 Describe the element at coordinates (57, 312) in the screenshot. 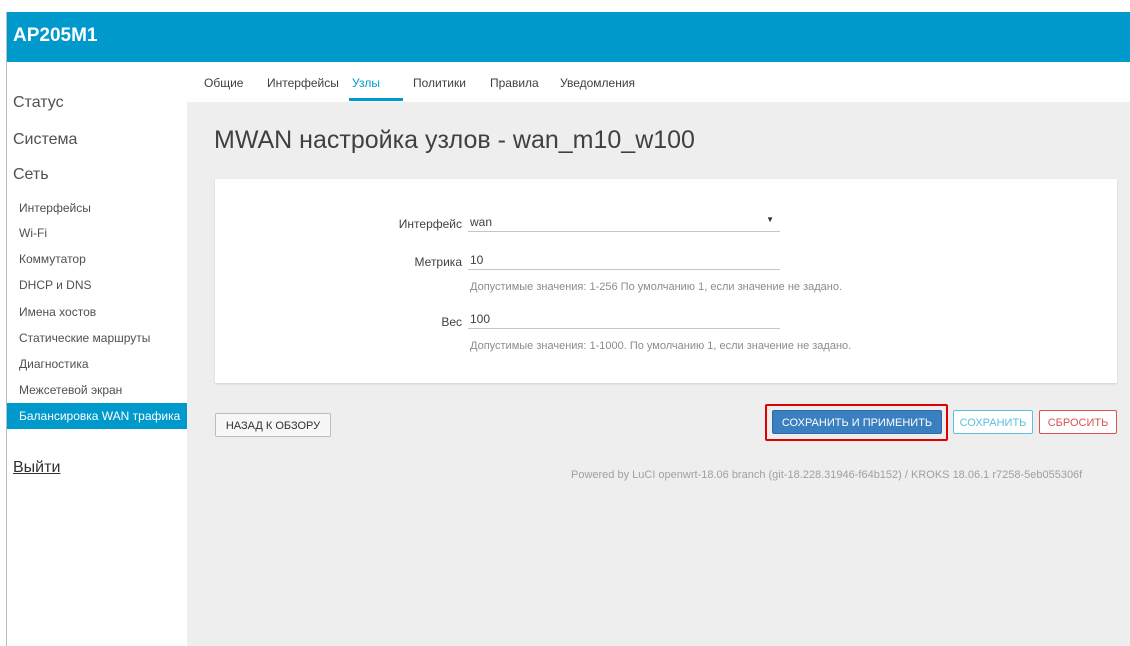

I see `sidebar-item-hostnames: Имена хостов` at that location.